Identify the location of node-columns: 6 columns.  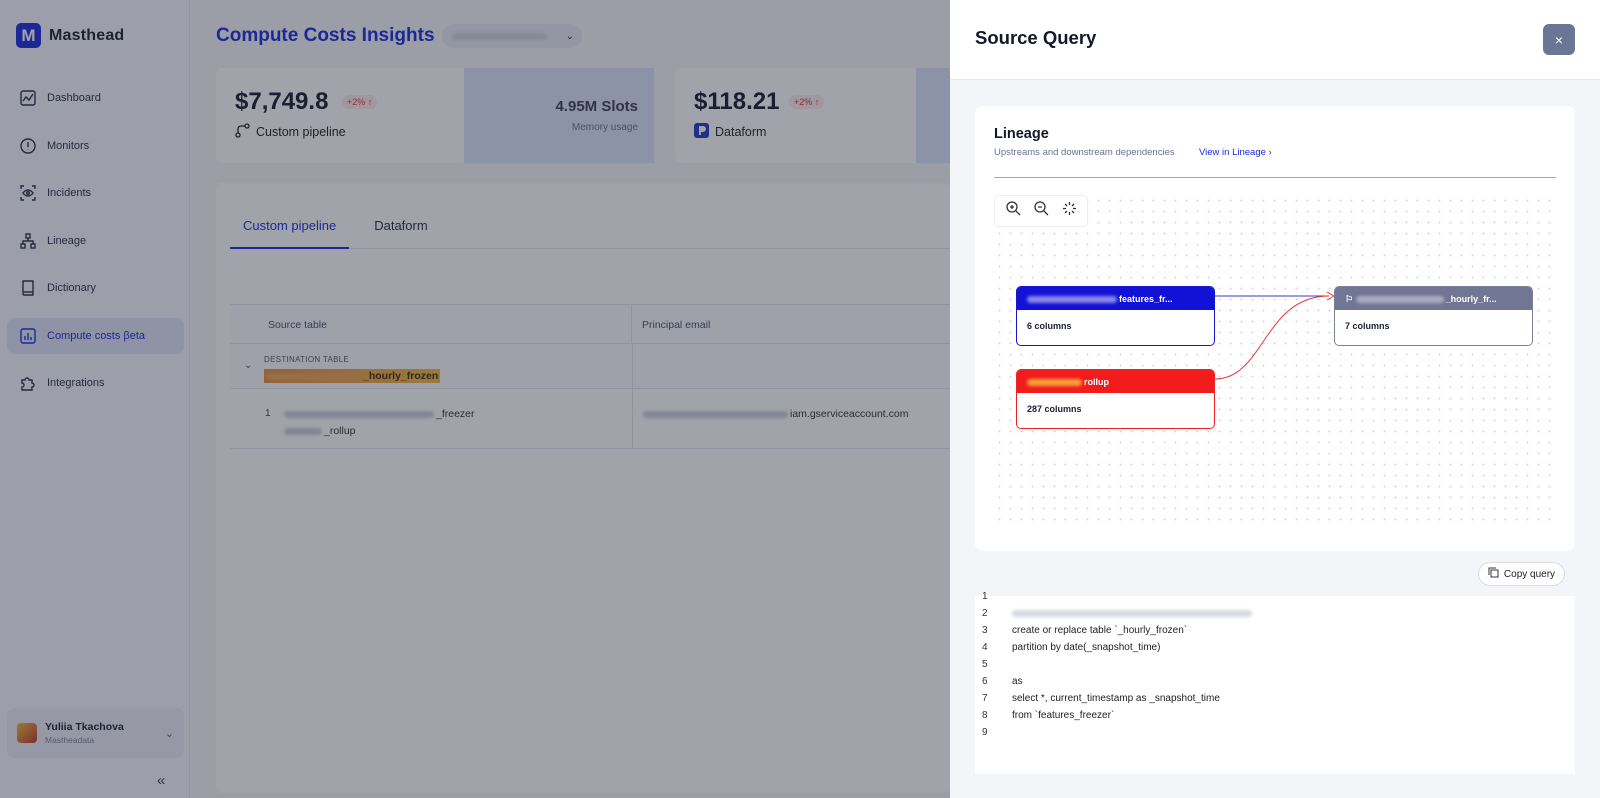
(1049, 326).